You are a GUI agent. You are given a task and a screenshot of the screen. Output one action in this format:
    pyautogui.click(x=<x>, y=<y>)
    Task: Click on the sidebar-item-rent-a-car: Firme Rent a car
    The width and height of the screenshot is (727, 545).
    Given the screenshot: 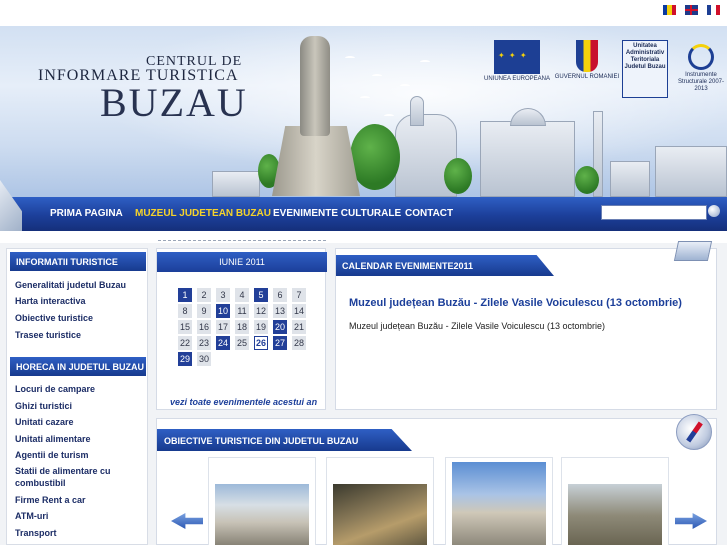 What is the action you would take?
    pyautogui.click(x=50, y=500)
    